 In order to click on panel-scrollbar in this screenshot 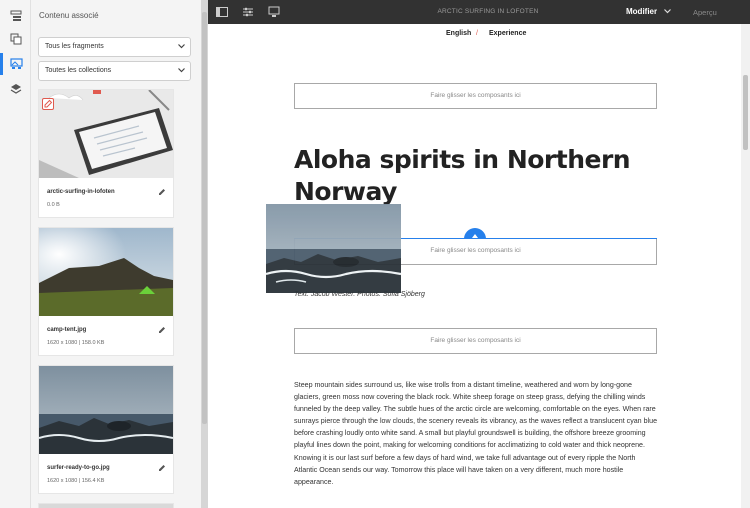, I will do `click(204, 218)`.